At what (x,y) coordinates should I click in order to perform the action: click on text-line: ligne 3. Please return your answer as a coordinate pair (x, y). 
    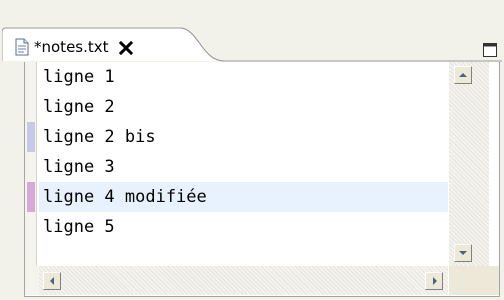
    Looking at the image, I should click on (243, 167).